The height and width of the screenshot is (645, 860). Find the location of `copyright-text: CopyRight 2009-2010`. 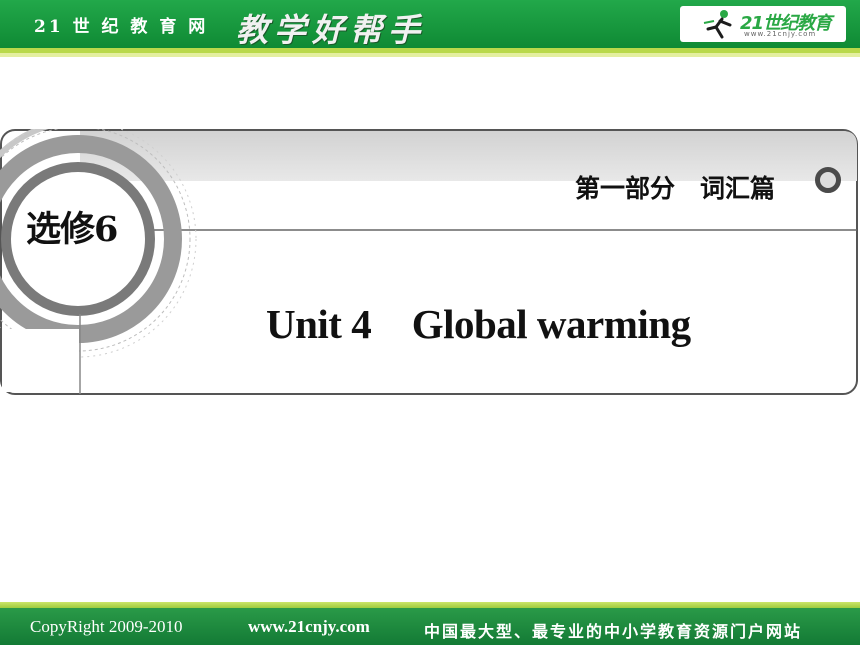

copyright-text: CopyRight 2009-2010 is located at coordinates (106, 626).